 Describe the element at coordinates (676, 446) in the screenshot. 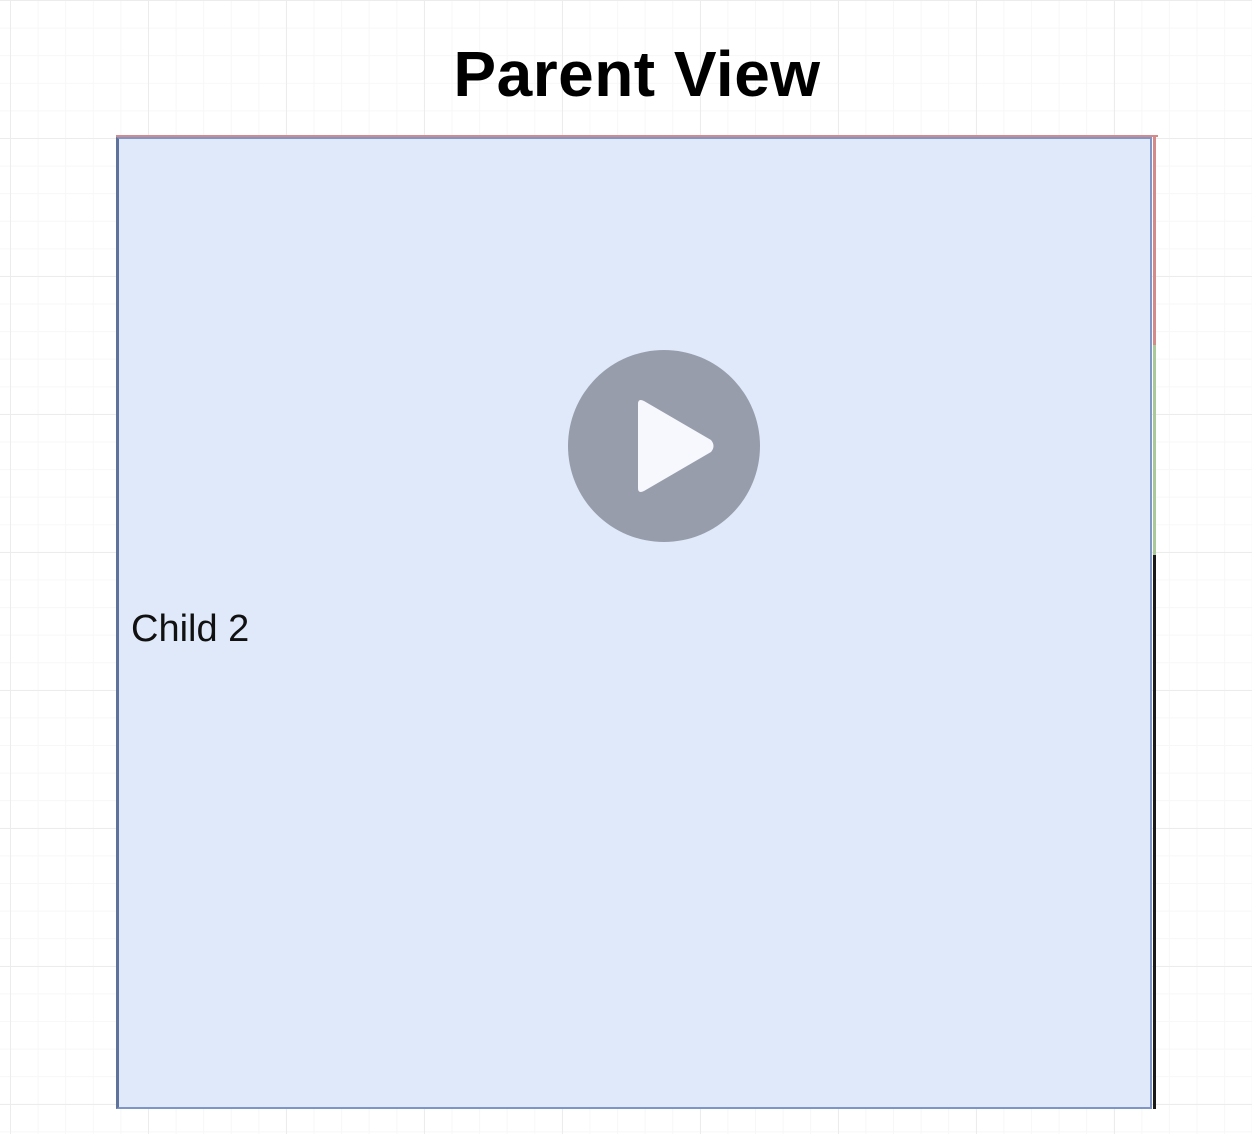

I see `play-icon` at that location.